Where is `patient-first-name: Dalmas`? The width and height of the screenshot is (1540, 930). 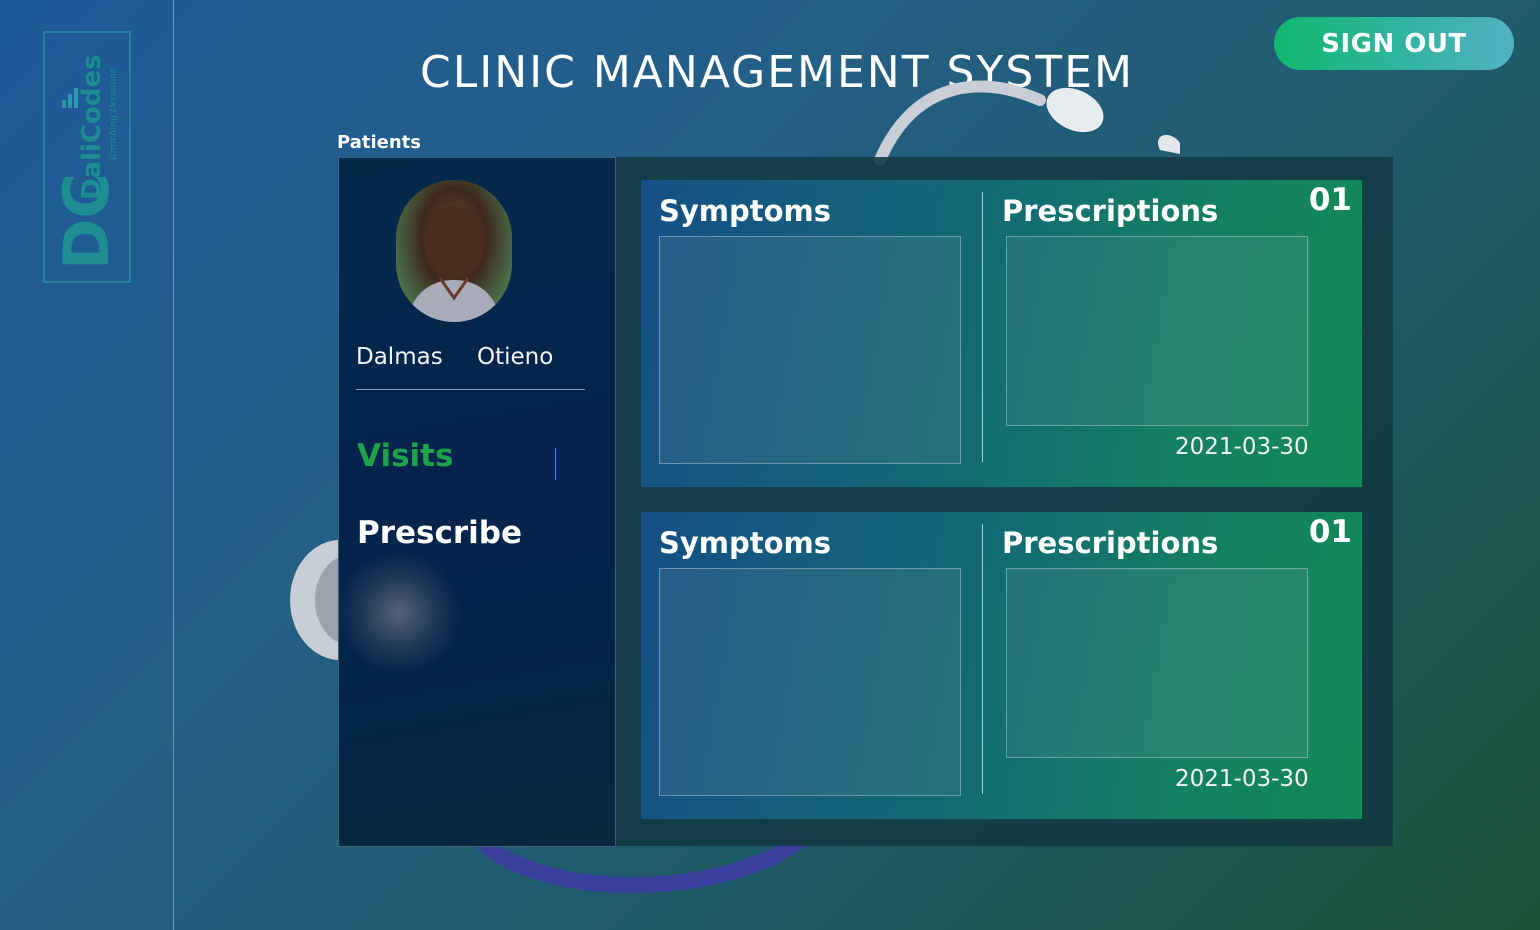
patient-first-name: Dalmas is located at coordinates (399, 357).